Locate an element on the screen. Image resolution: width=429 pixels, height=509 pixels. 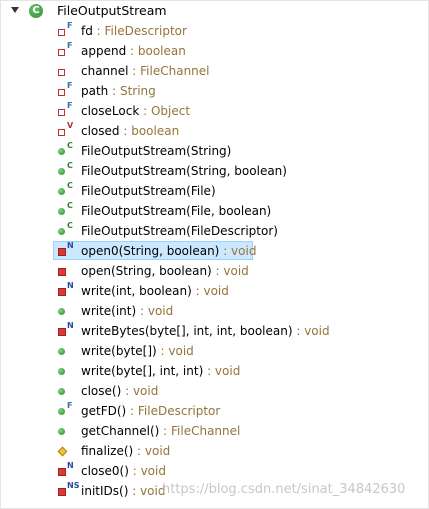
member-signature: FileOutputStream(File, boolean) is located at coordinates (176, 211).